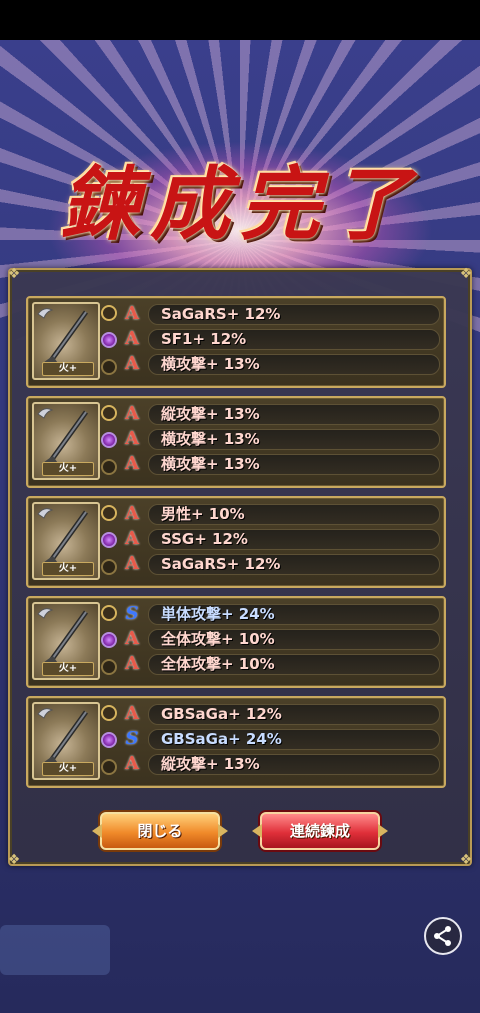 This screenshot has height=1013, width=480. What do you see at coordinates (55, 950) in the screenshot?
I see `background-panel` at bounding box center [55, 950].